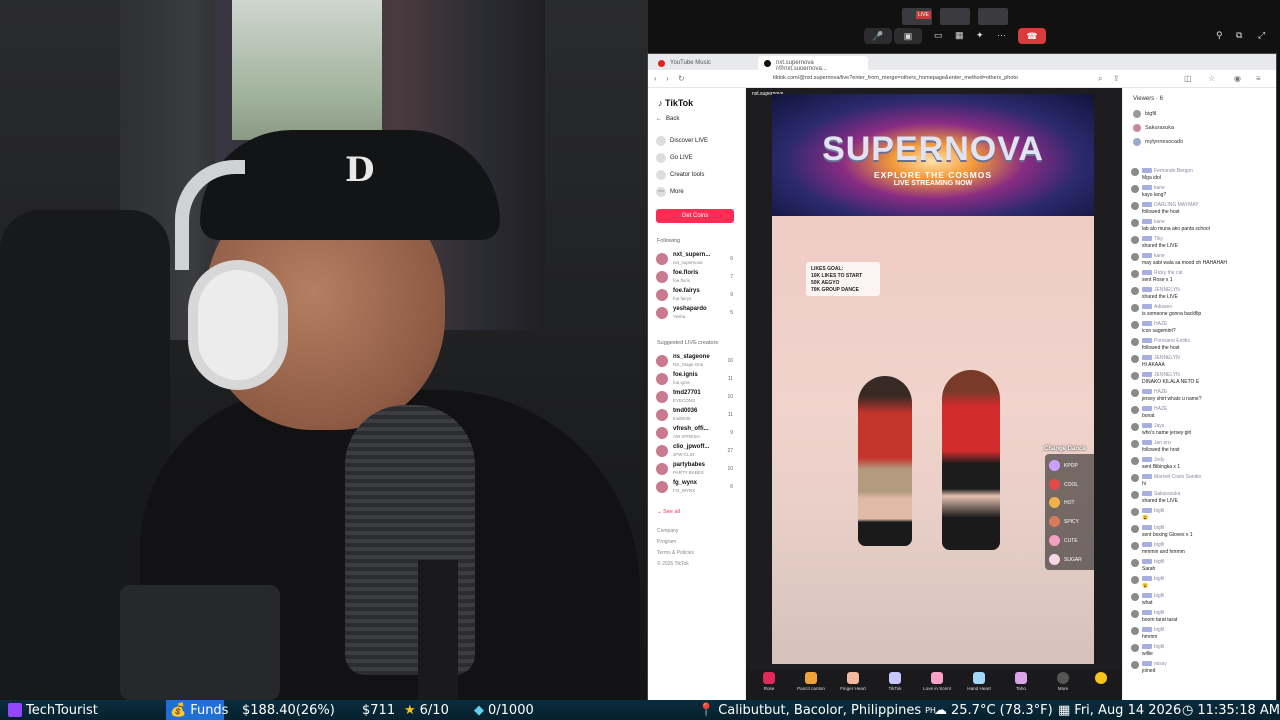 The image size is (1280, 720). I want to click on gift-love-in-scent: Love in Scent, so click(937, 681).